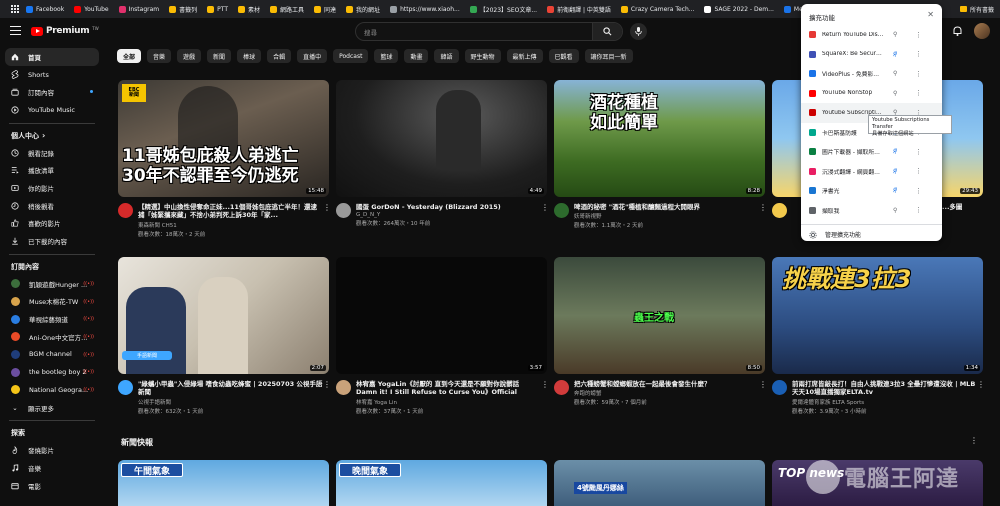 The width and height of the screenshot is (1000, 506). I want to click on filter-chip: 棒球, so click(249, 56).